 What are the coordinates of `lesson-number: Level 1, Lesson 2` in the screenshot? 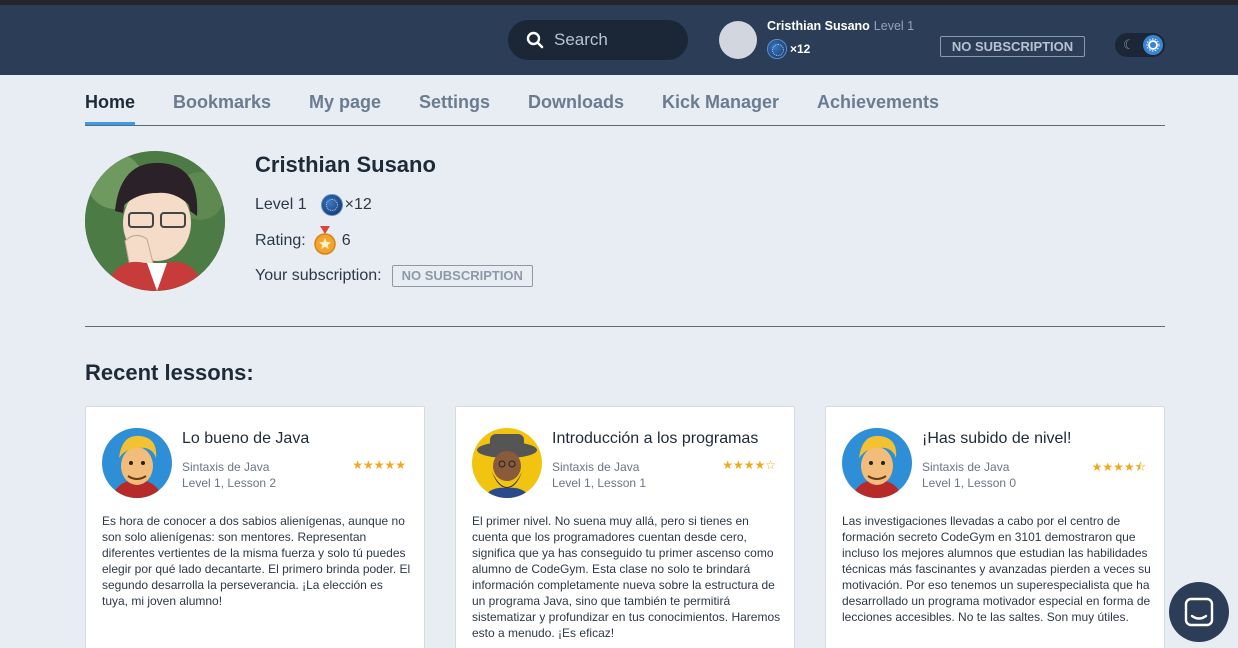 It's located at (229, 483).